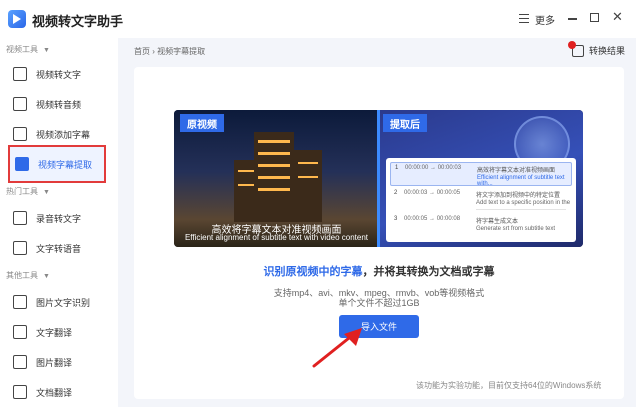  Describe the element at coordinates (28, 49) in the screenshot. I see `section-video-tools: 视频工具 ▼` at that location.